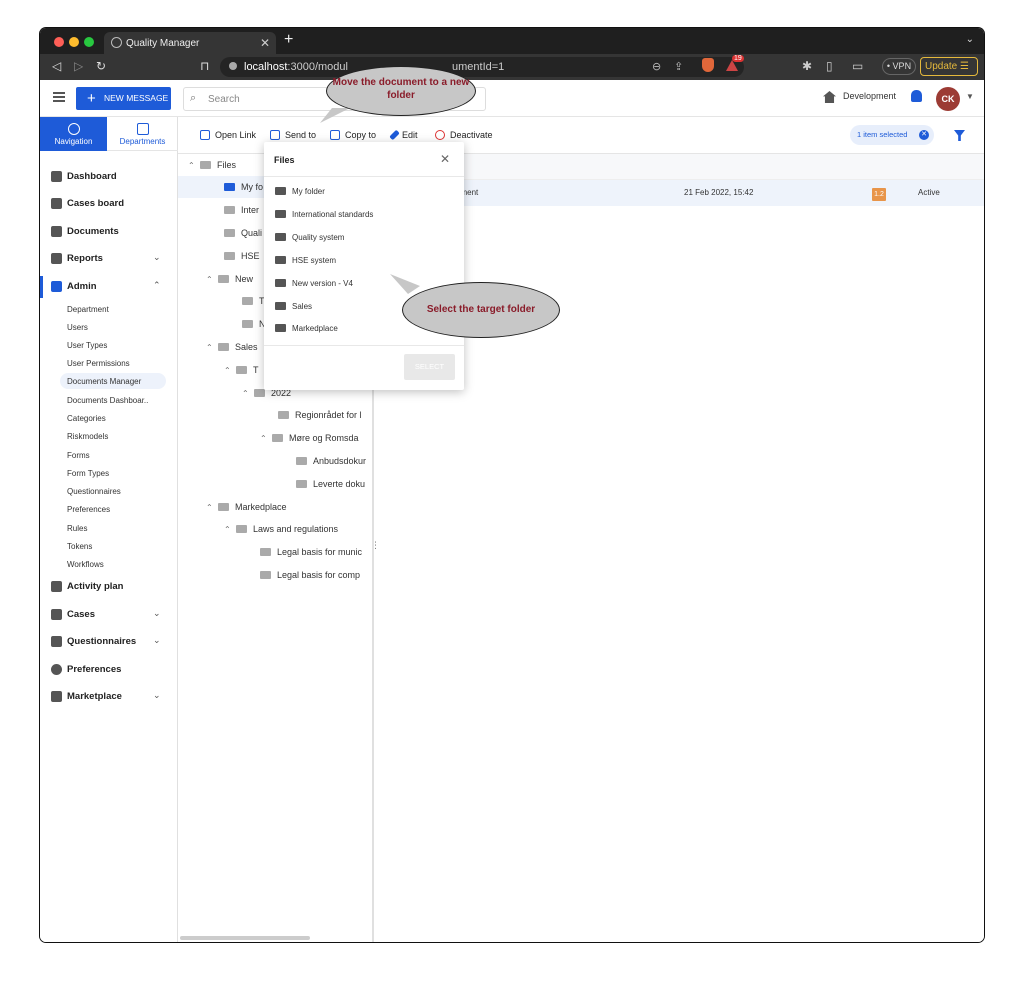  What do you see at coordinates (309, 237) in the screenshot?
I see `folder-option: Quality system` at bounding box center [309, 237].